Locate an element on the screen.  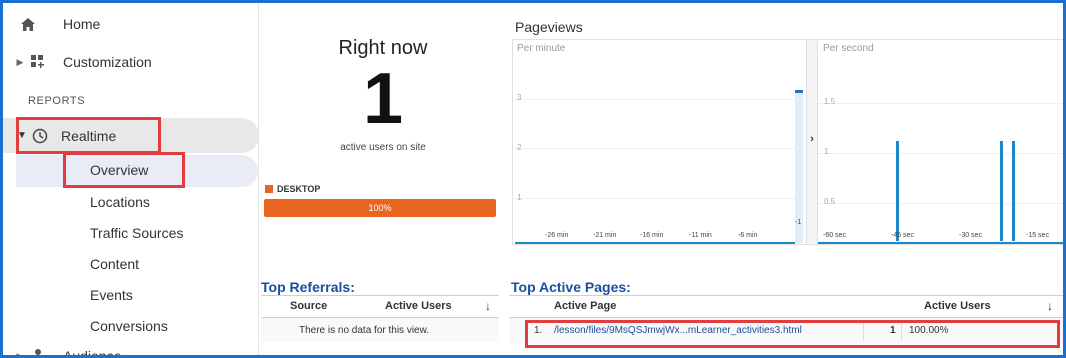
device-legend: DESKTOP is located at coordinates (292, 189).